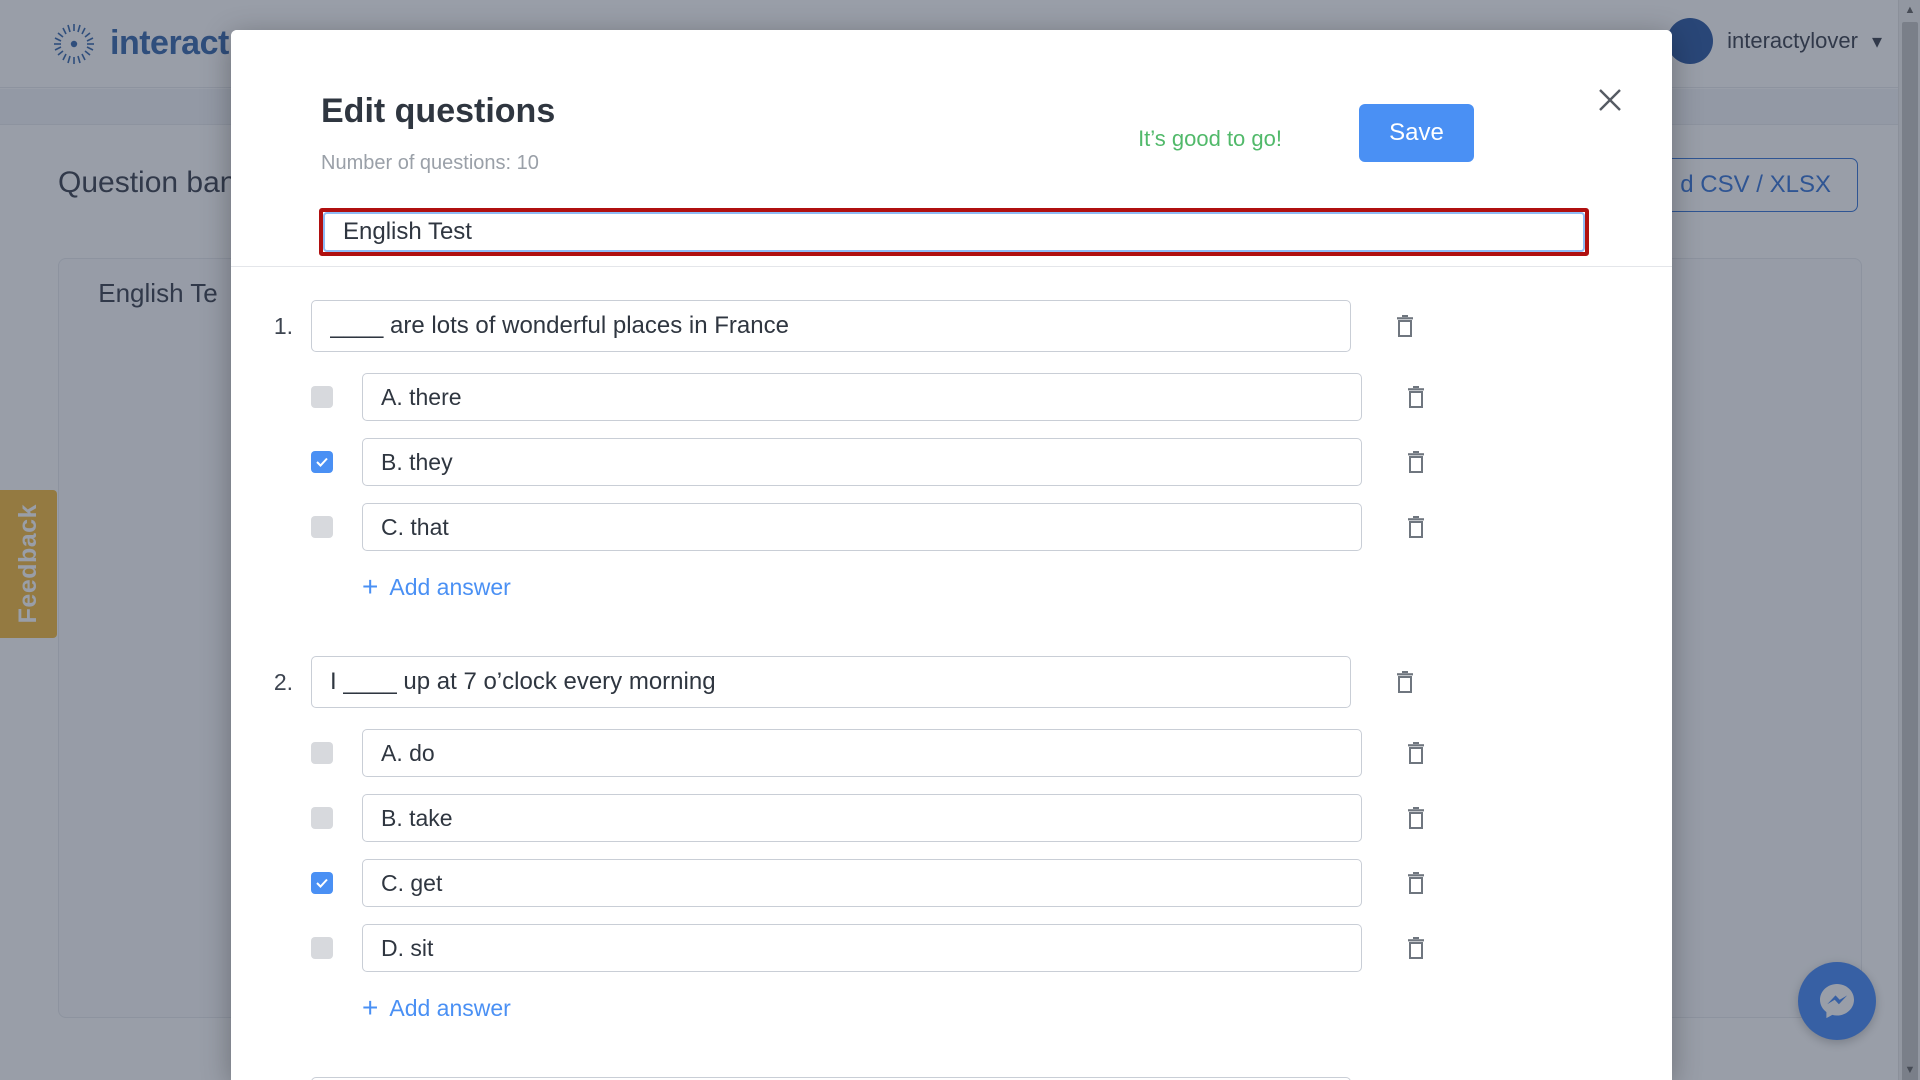 This screenshot has width=1920, height=1080. I want to click on close-icon, so click(1610, 100).